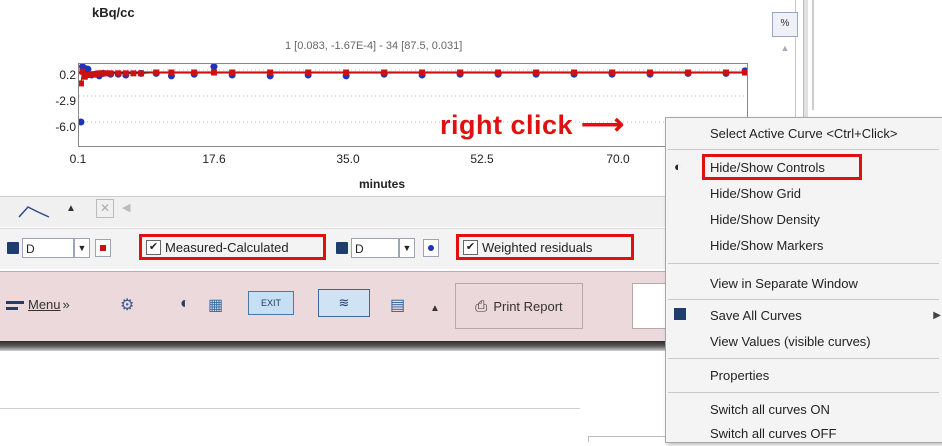 The image size is (942, 446). What do you see at coordinates (290, 408) in the screenshot?
I see `lower-separator` at bounding box center [290, 408].